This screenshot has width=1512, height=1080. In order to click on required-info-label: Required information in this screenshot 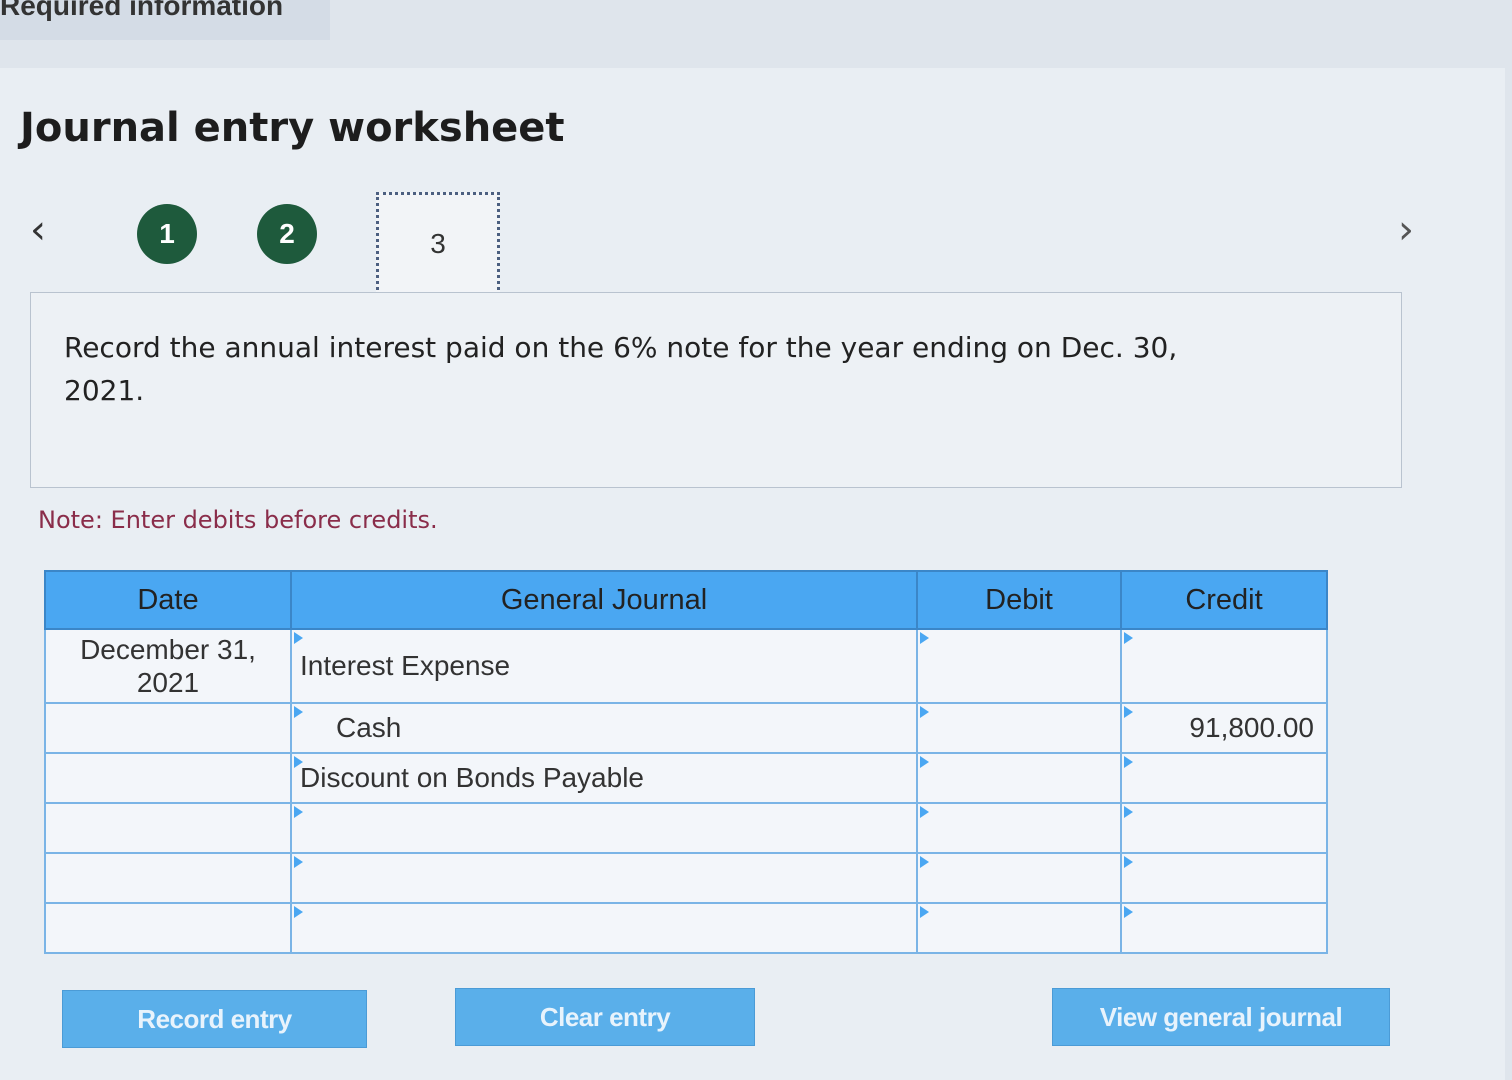, I will do `click(142, 10)`.